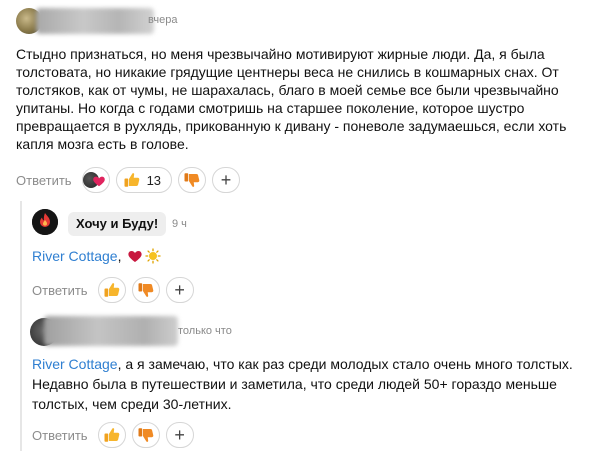 The image size is (606, 451). What do you see at coordinates (163, 20) in the screenshot?
I see `comment-time: вчера` at bounding box center [163, 20].